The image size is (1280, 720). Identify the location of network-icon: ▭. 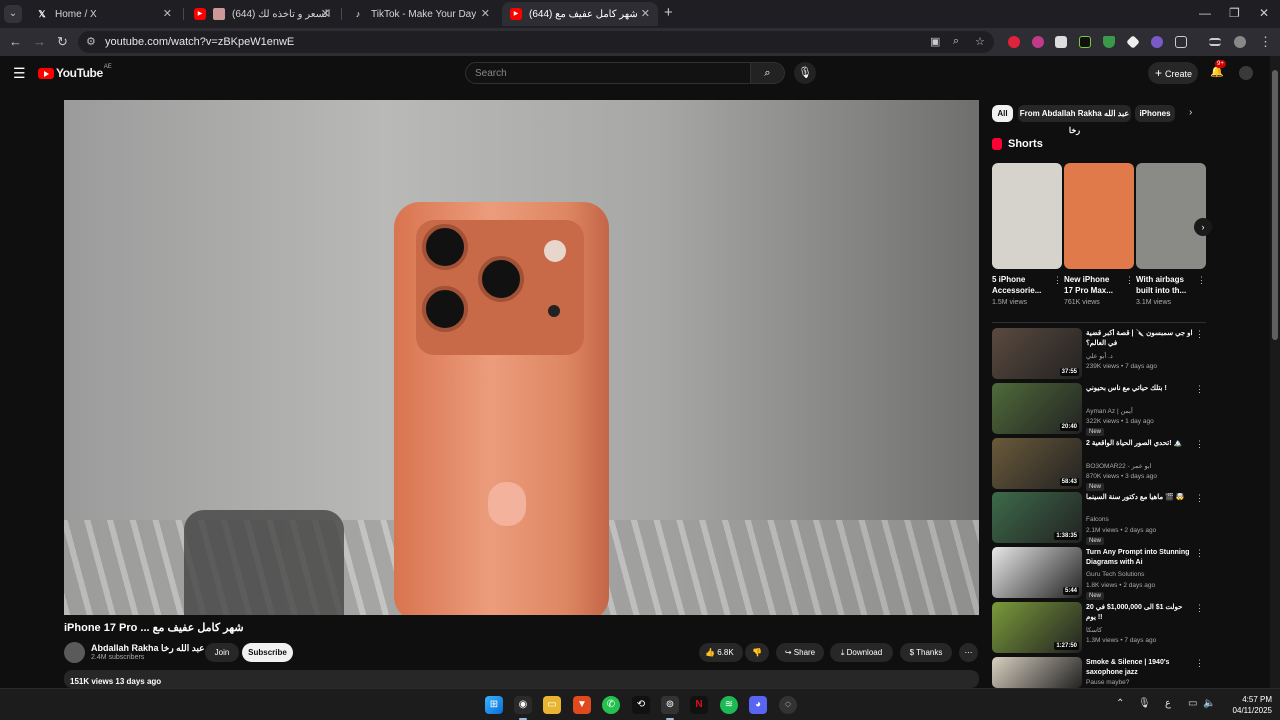
(1192, 703).